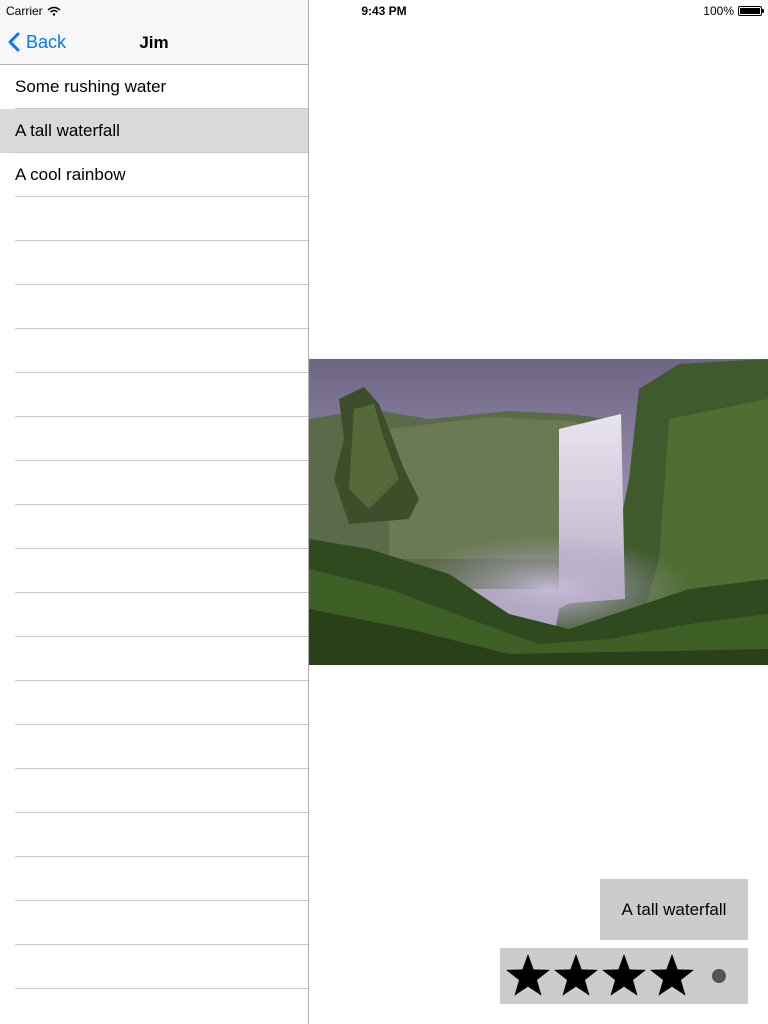 The height and width of the screenshot is (1024, 768). I want to click on list-item-label: A cool rainbow, so click(70, 174).